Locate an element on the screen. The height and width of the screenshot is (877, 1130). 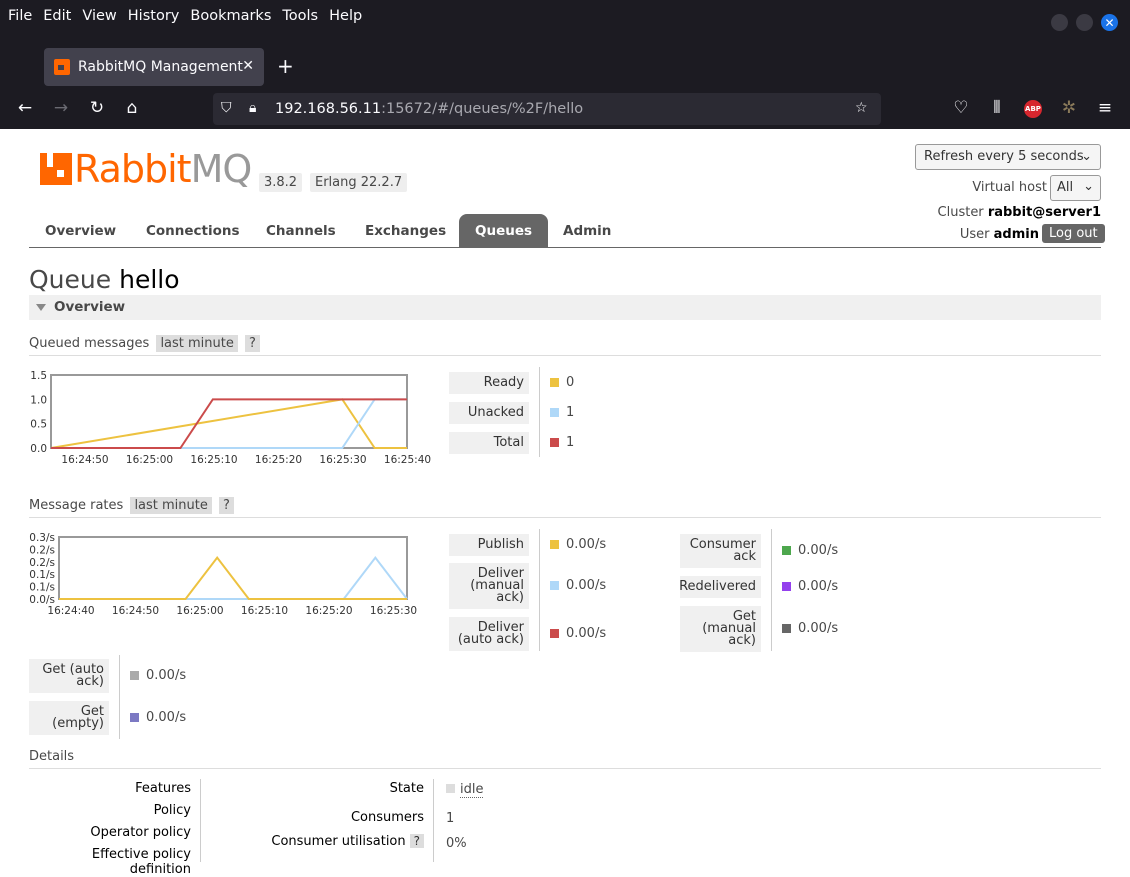
utilisation-label: Consumer utilisation? is located at coordinates (317, 841).